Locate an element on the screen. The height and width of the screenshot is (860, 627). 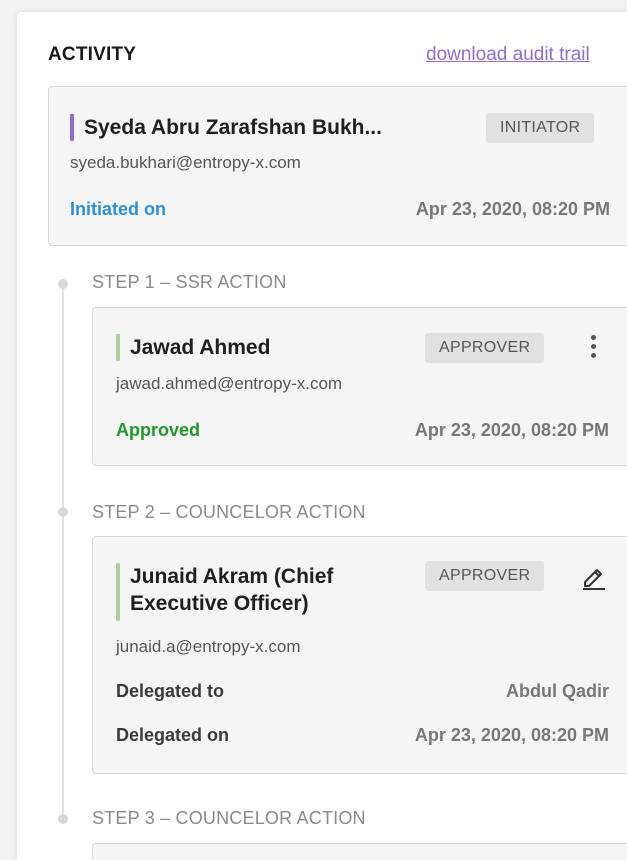
kebab-menu-icon is located at coordinates (594, 348).